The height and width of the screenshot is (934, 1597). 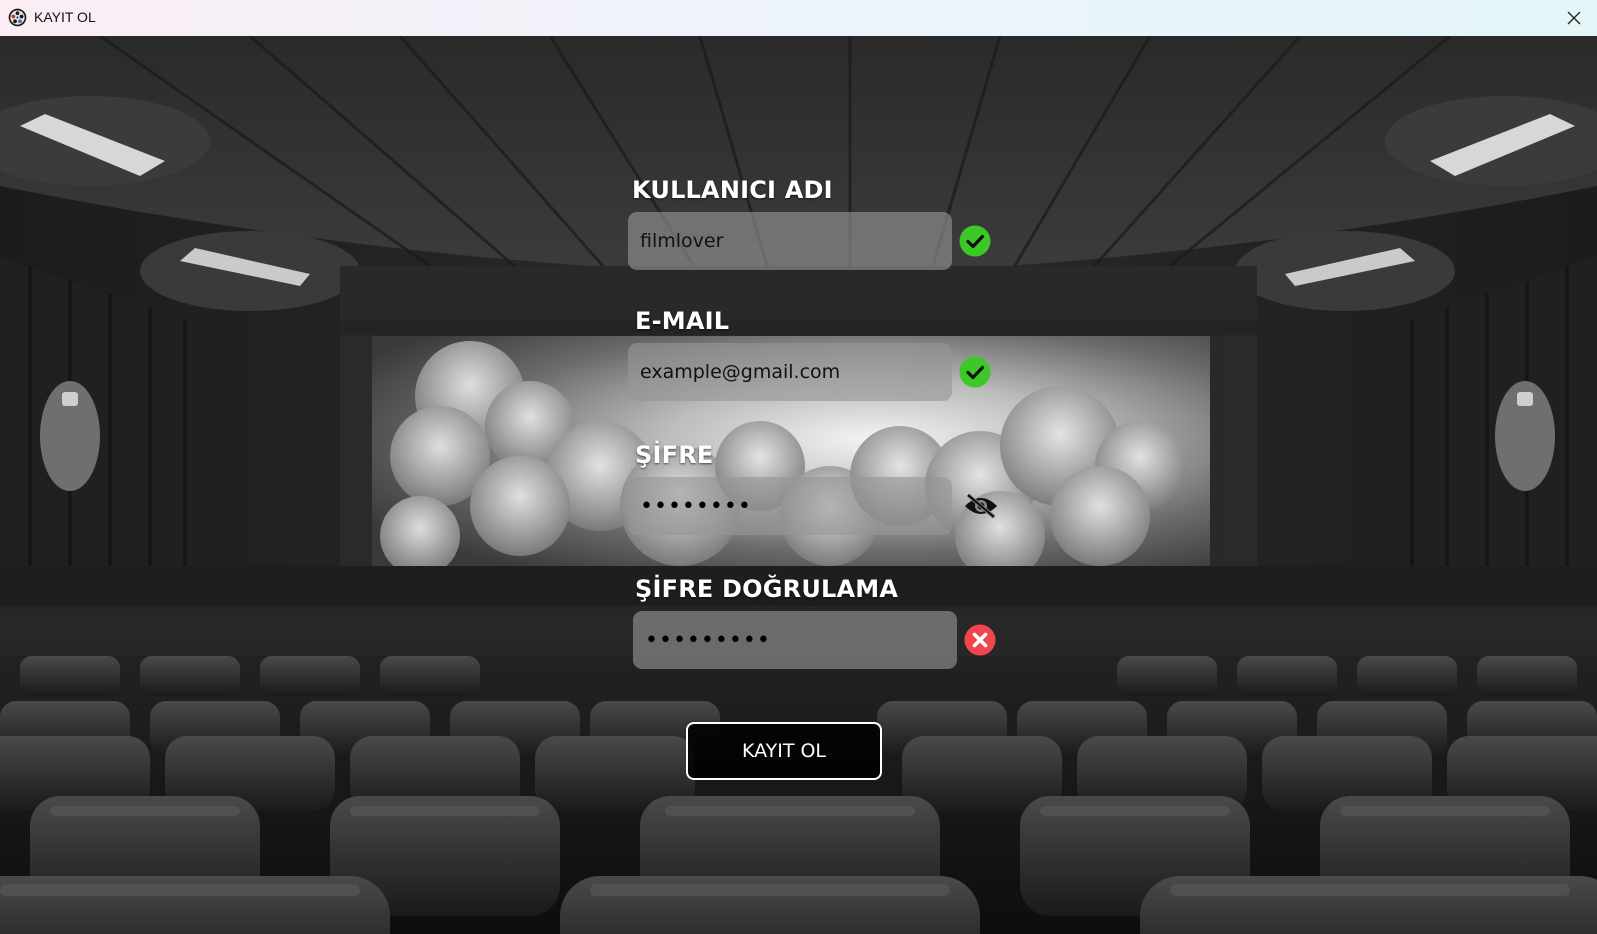 What do you see at coordinates (790, 241) in the screenshot?
I see `username-input` at bounding box center [790, 241].